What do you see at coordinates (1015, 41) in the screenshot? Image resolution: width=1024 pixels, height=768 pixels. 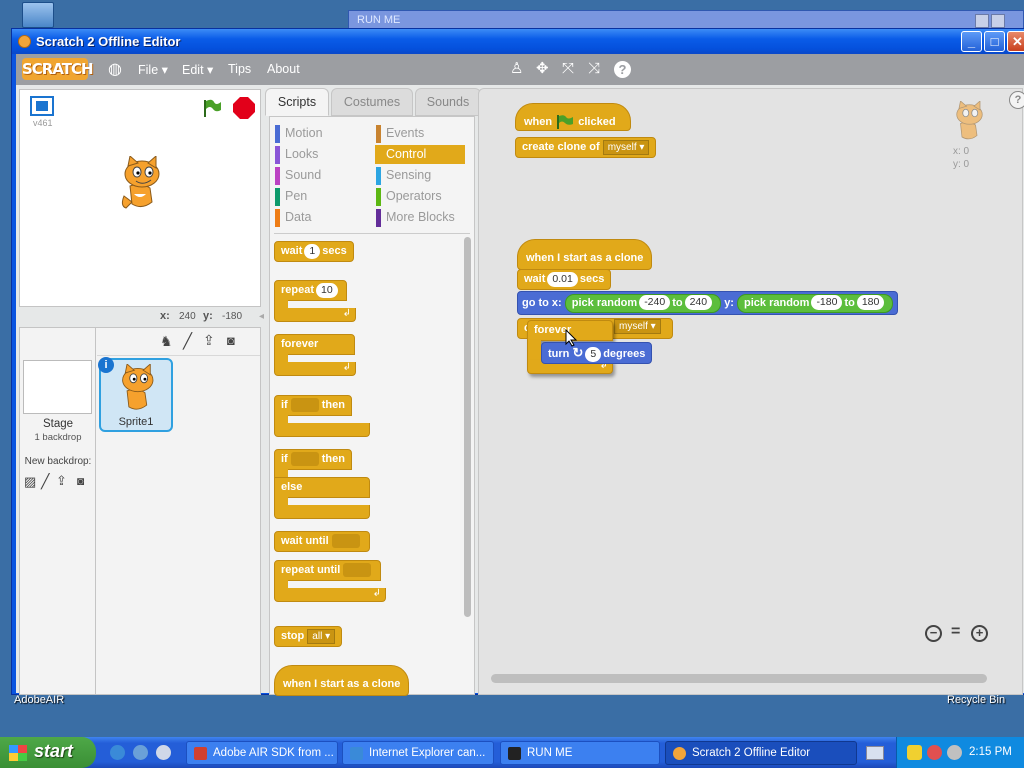 I see `close-button: ✕` at bounding box center [1015, 41].